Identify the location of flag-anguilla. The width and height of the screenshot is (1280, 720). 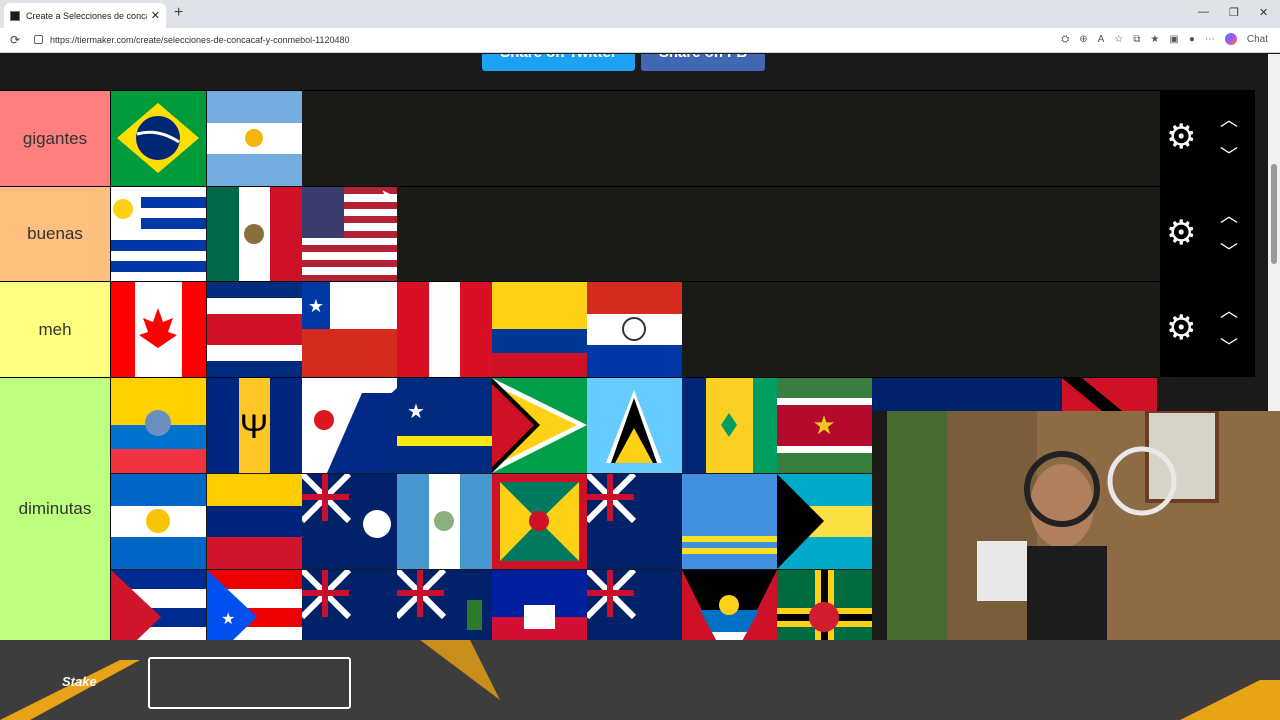
(634, 521).